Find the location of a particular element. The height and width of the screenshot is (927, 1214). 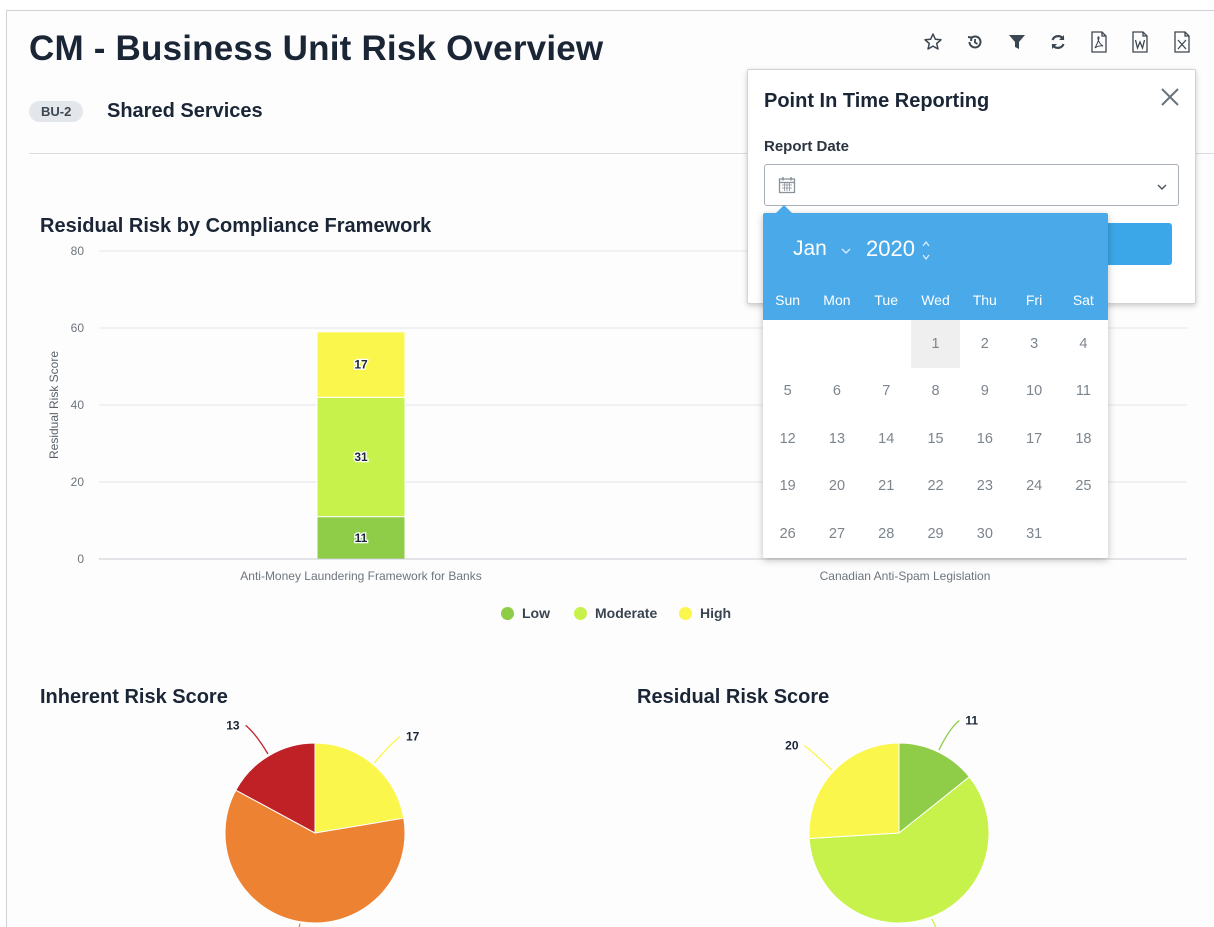

calendar-day: 2 is located at coordinates (984, 344).